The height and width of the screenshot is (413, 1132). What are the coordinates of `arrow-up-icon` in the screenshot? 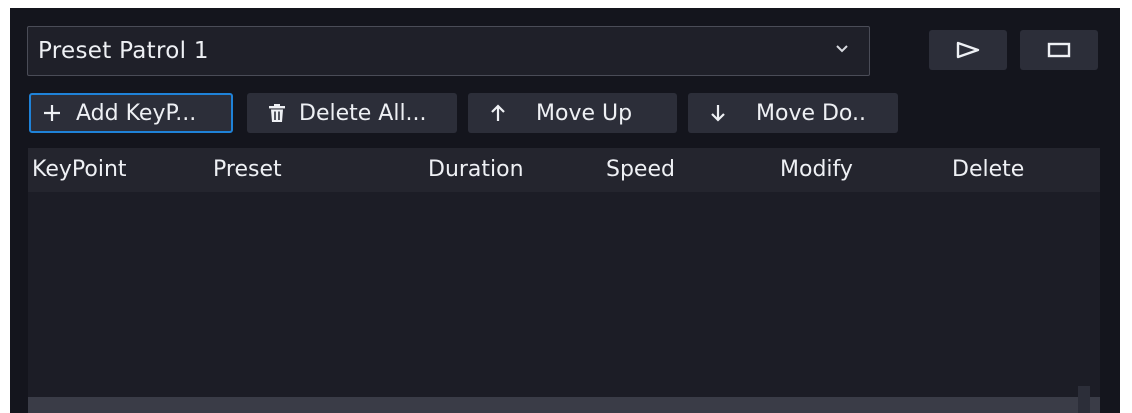 It's located at (498, 113).